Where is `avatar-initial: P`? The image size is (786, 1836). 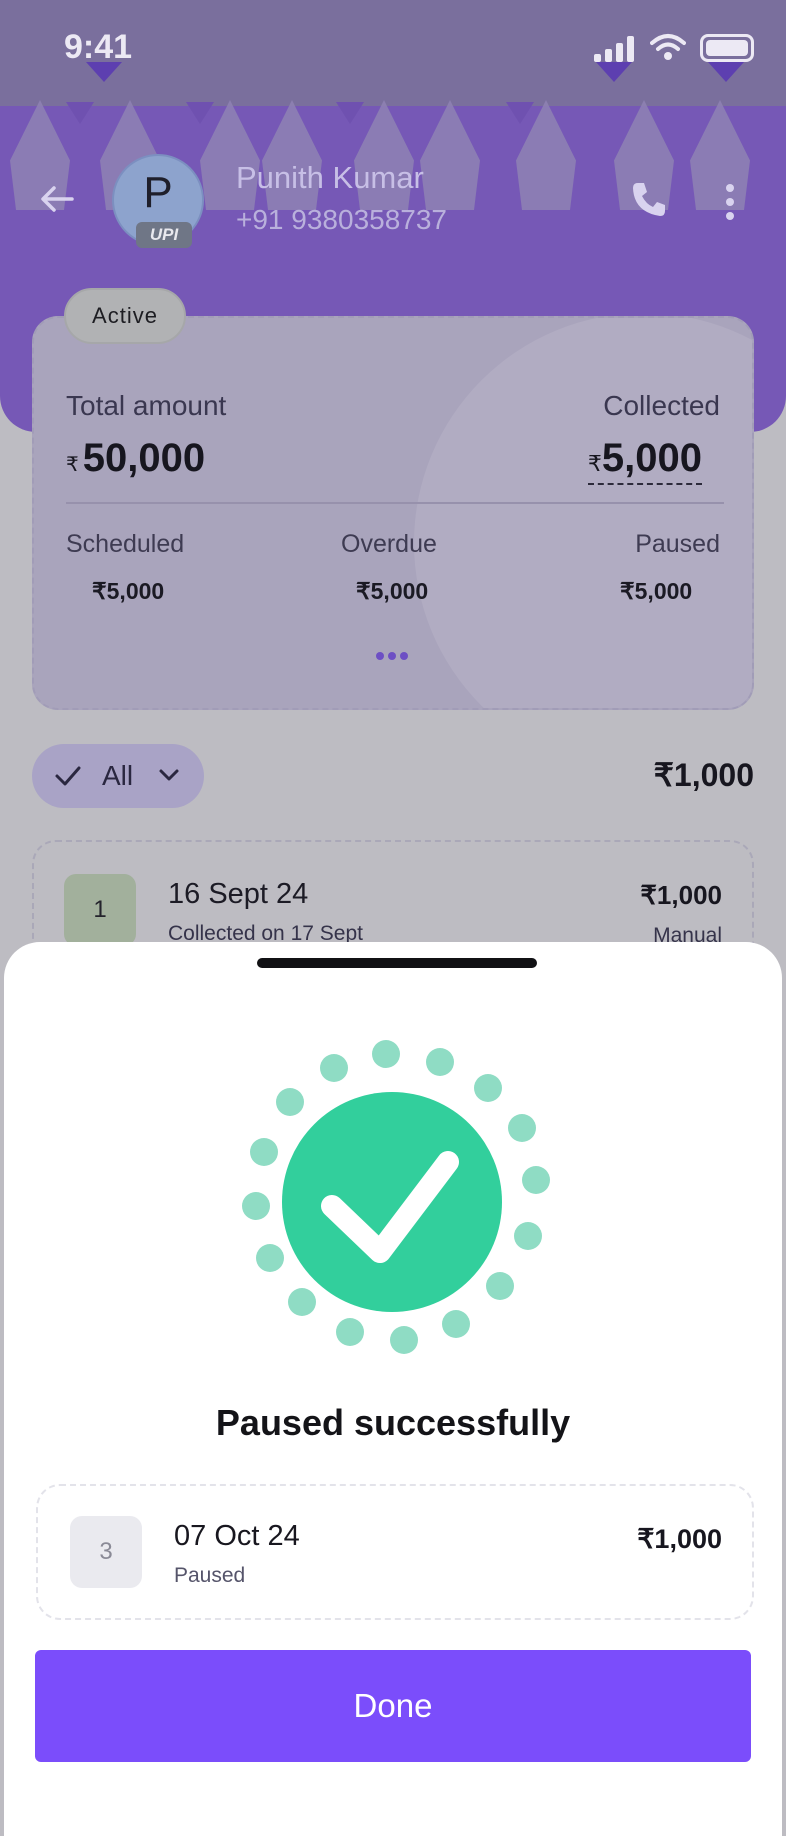 avatar-initial: P is located at coordinates (158, 192).